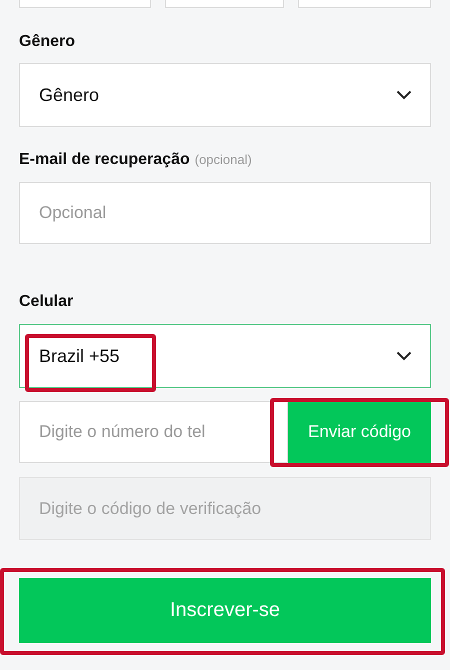  I want to click on field-label: Gênero, so click(47, 42).